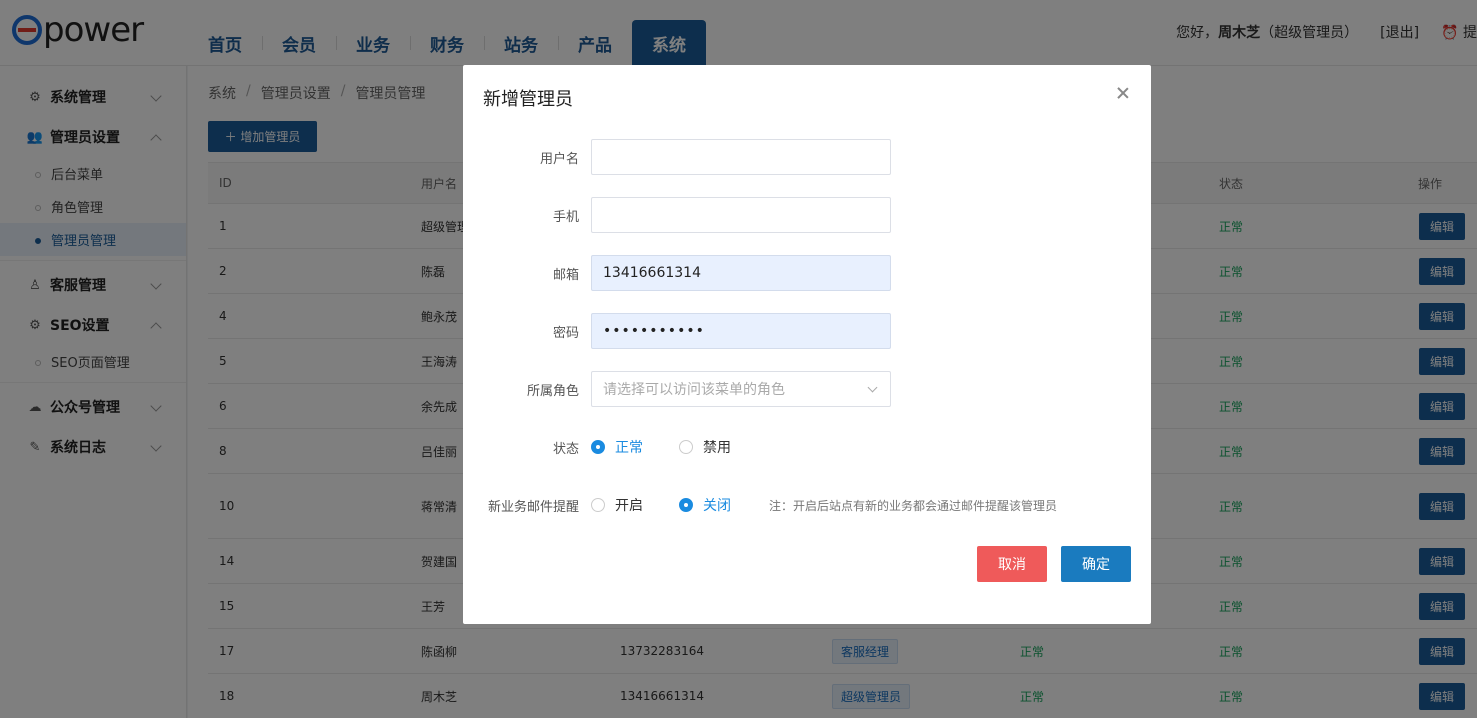 The width and height of the screenshot is (1477, 718). I want to click on password-label: 密码, so click(565, 333).